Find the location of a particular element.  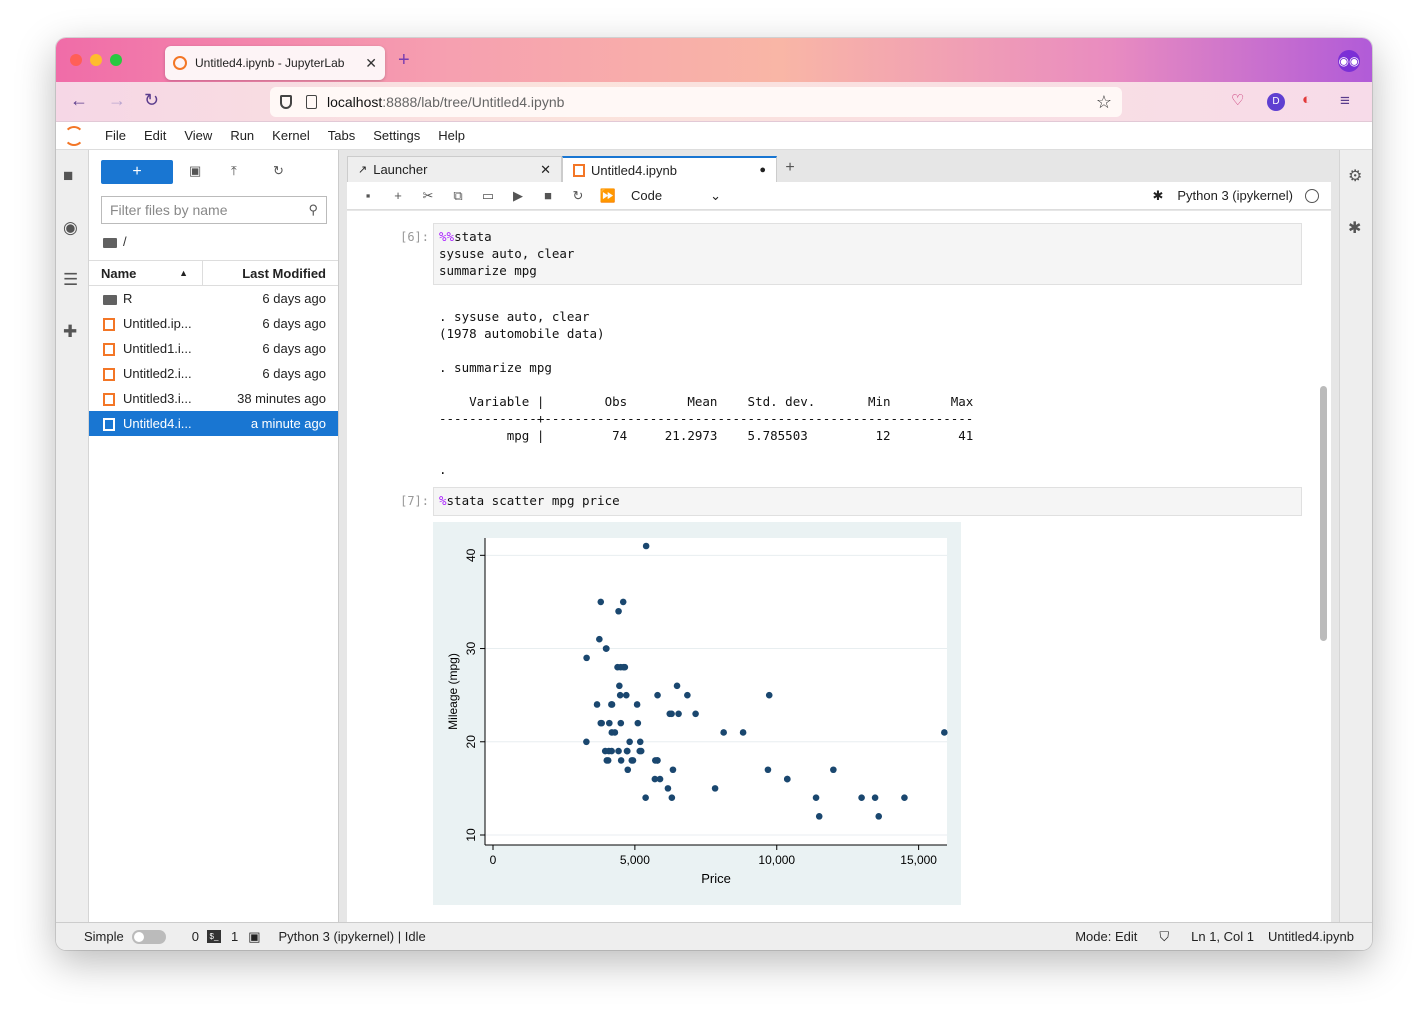

run-icon: ▶ is located at coordinates (518, 196).